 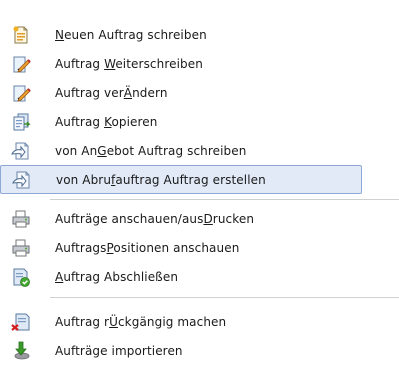 What do you see at coordinates (20, 322) in the screenshot?
I see `document-undo-icon` at bounding box center [20, 322].